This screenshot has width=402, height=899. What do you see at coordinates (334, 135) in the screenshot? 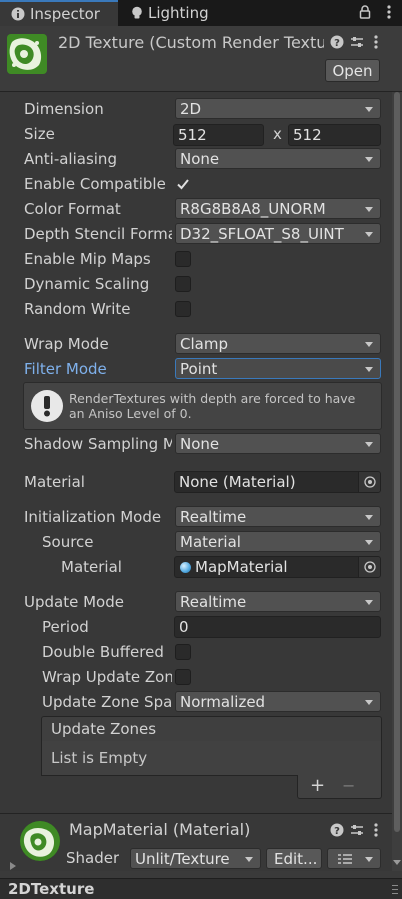
I see `size-height-field: 512` at bounding box center [334, 135].